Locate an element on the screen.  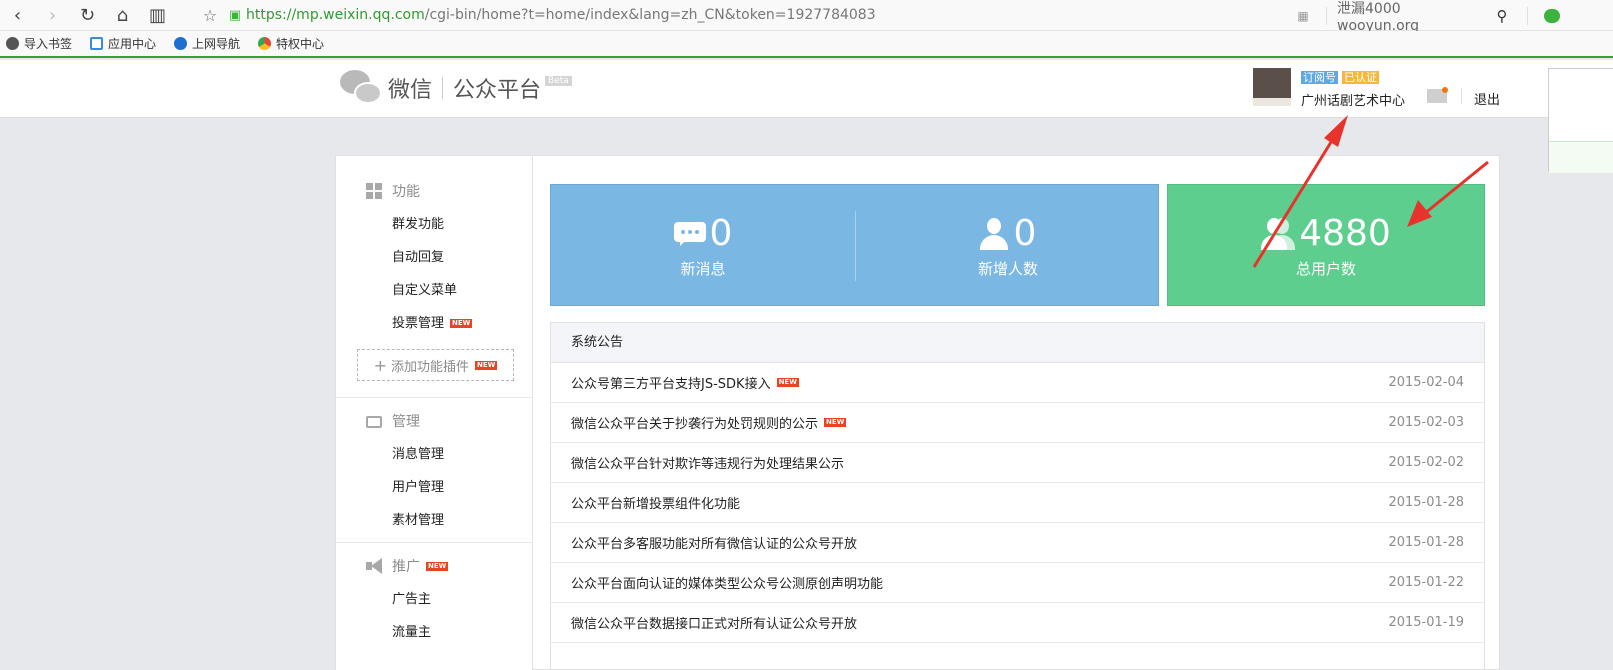
sidebar-item-traffic-owner: 流量主 is located at coordinates (434, 632).